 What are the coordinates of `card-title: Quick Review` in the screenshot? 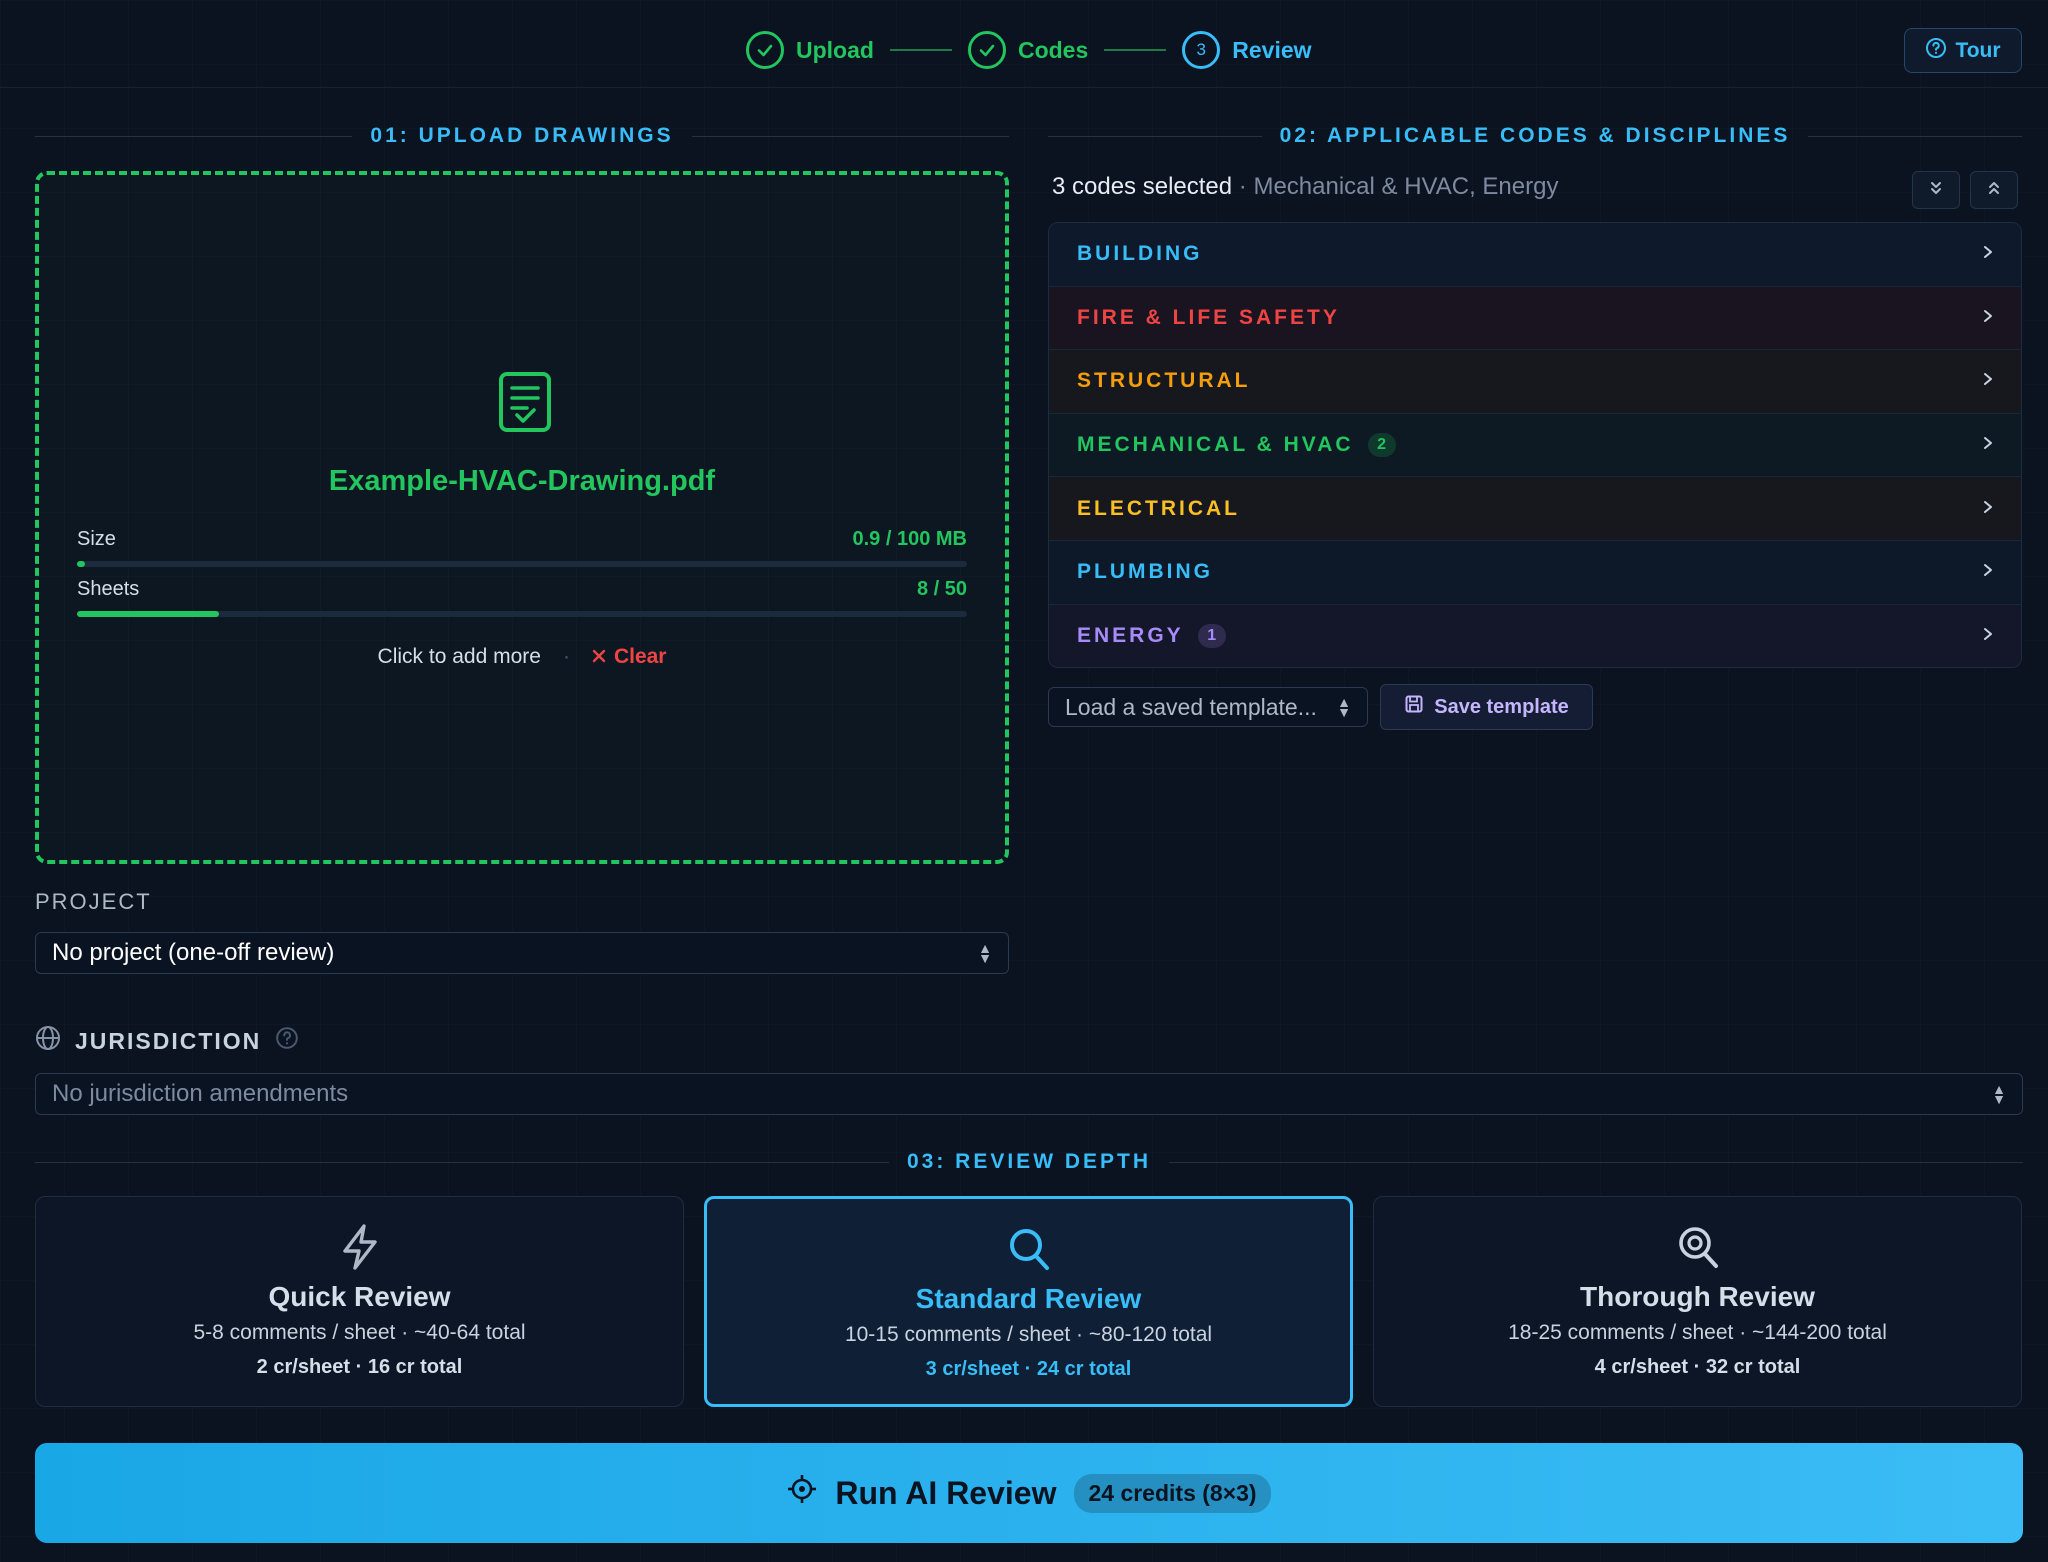 It's located at (359, 1296).